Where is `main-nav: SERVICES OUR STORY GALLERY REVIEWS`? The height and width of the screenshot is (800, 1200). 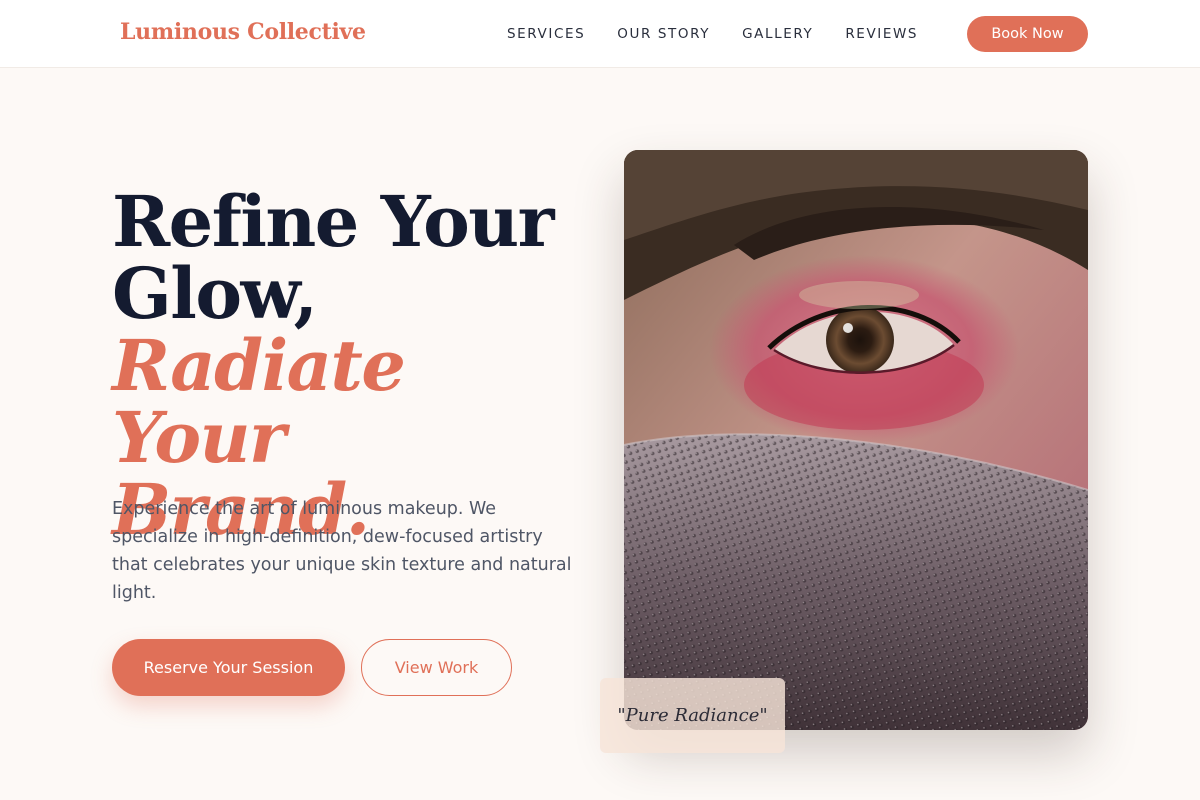 main-nav: SERVICES OUR STORY GALLERY REVIEWS is located at coordinates (728, 34).